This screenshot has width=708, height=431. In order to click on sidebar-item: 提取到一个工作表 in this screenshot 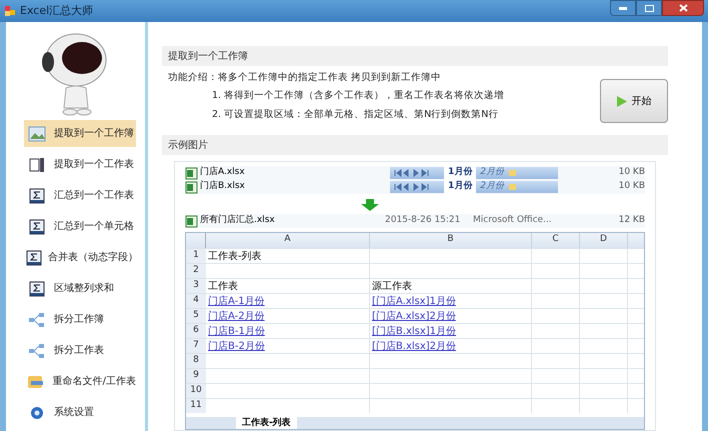, I will do `click(80, 164)`.